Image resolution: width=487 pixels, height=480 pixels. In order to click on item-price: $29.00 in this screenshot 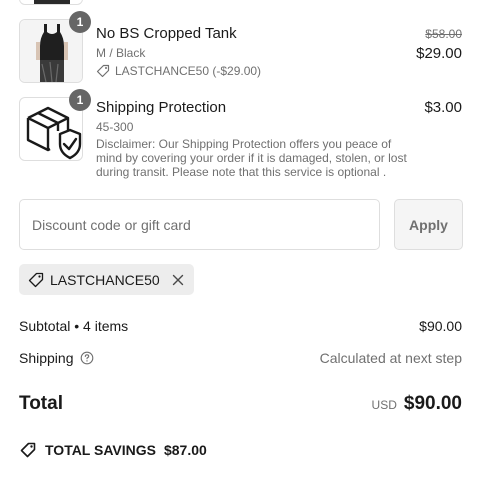, I will do `click(439, 53)`.